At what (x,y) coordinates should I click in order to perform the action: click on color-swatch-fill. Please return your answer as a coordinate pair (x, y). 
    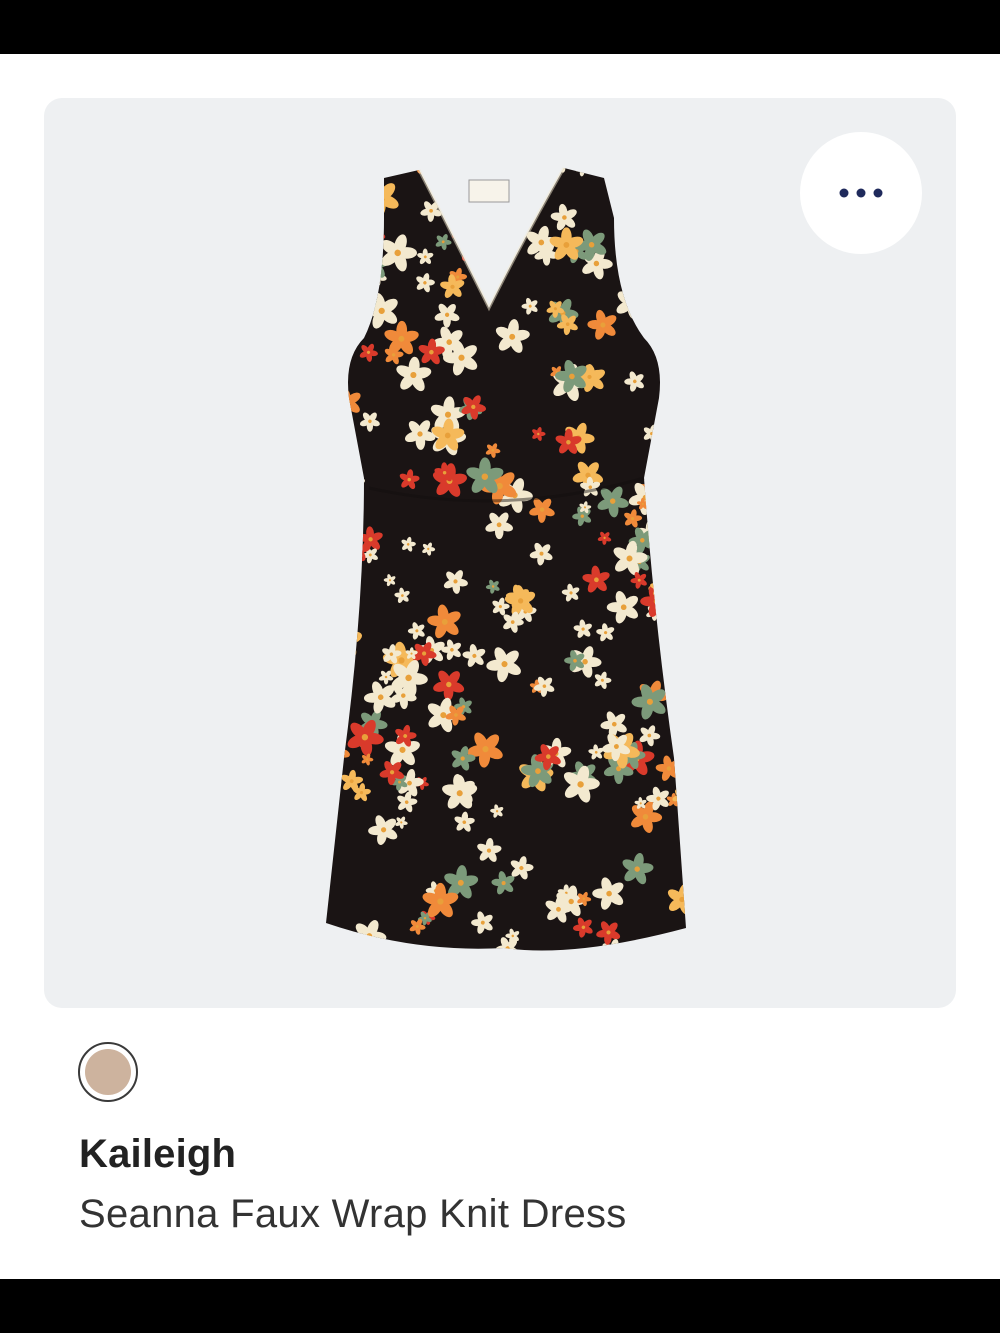
    Looking at the image, I should click on (108, 1072).